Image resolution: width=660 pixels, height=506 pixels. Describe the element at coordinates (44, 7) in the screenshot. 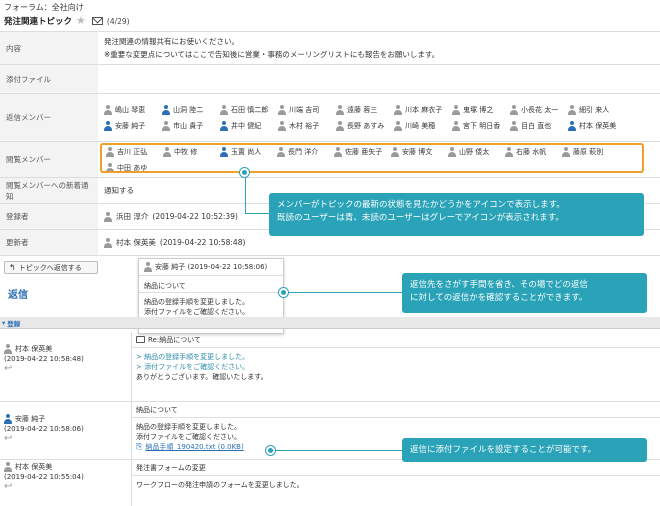

I see `breadcrumb: フォーラム：全社向け` at that location.